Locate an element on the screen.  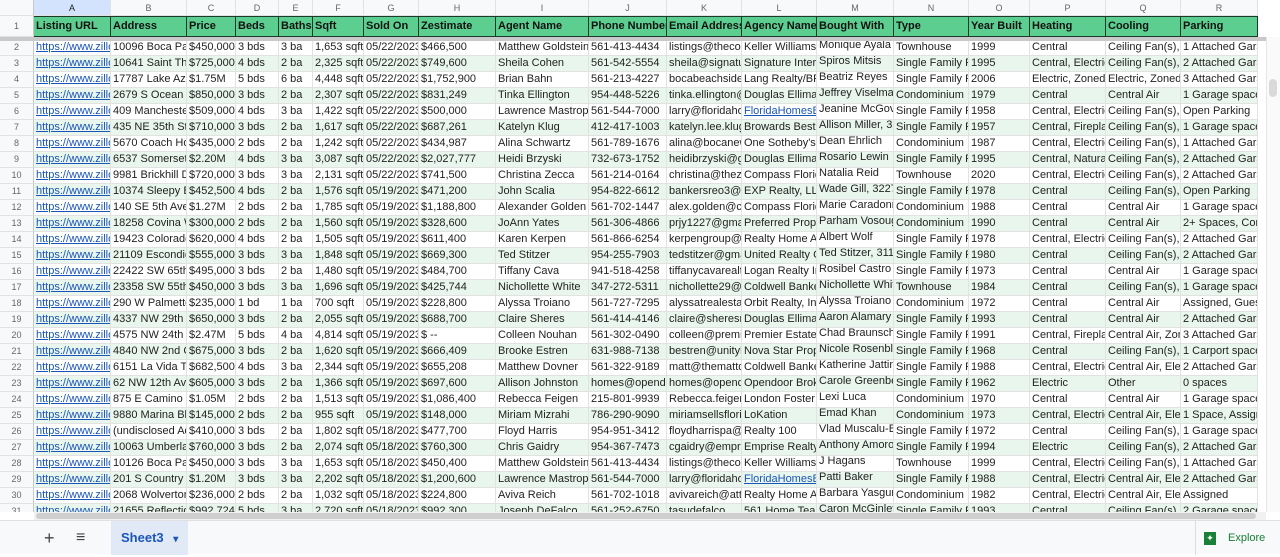
chevron-down-icon: ▾ is located at coordinates (175, 539).